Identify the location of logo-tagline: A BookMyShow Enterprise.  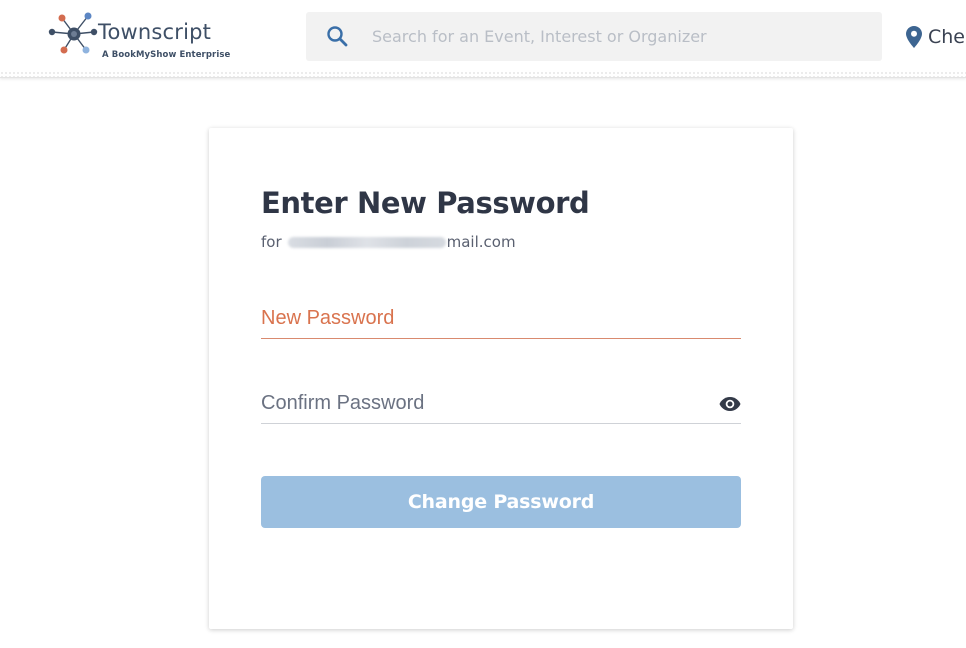
(166, 55).